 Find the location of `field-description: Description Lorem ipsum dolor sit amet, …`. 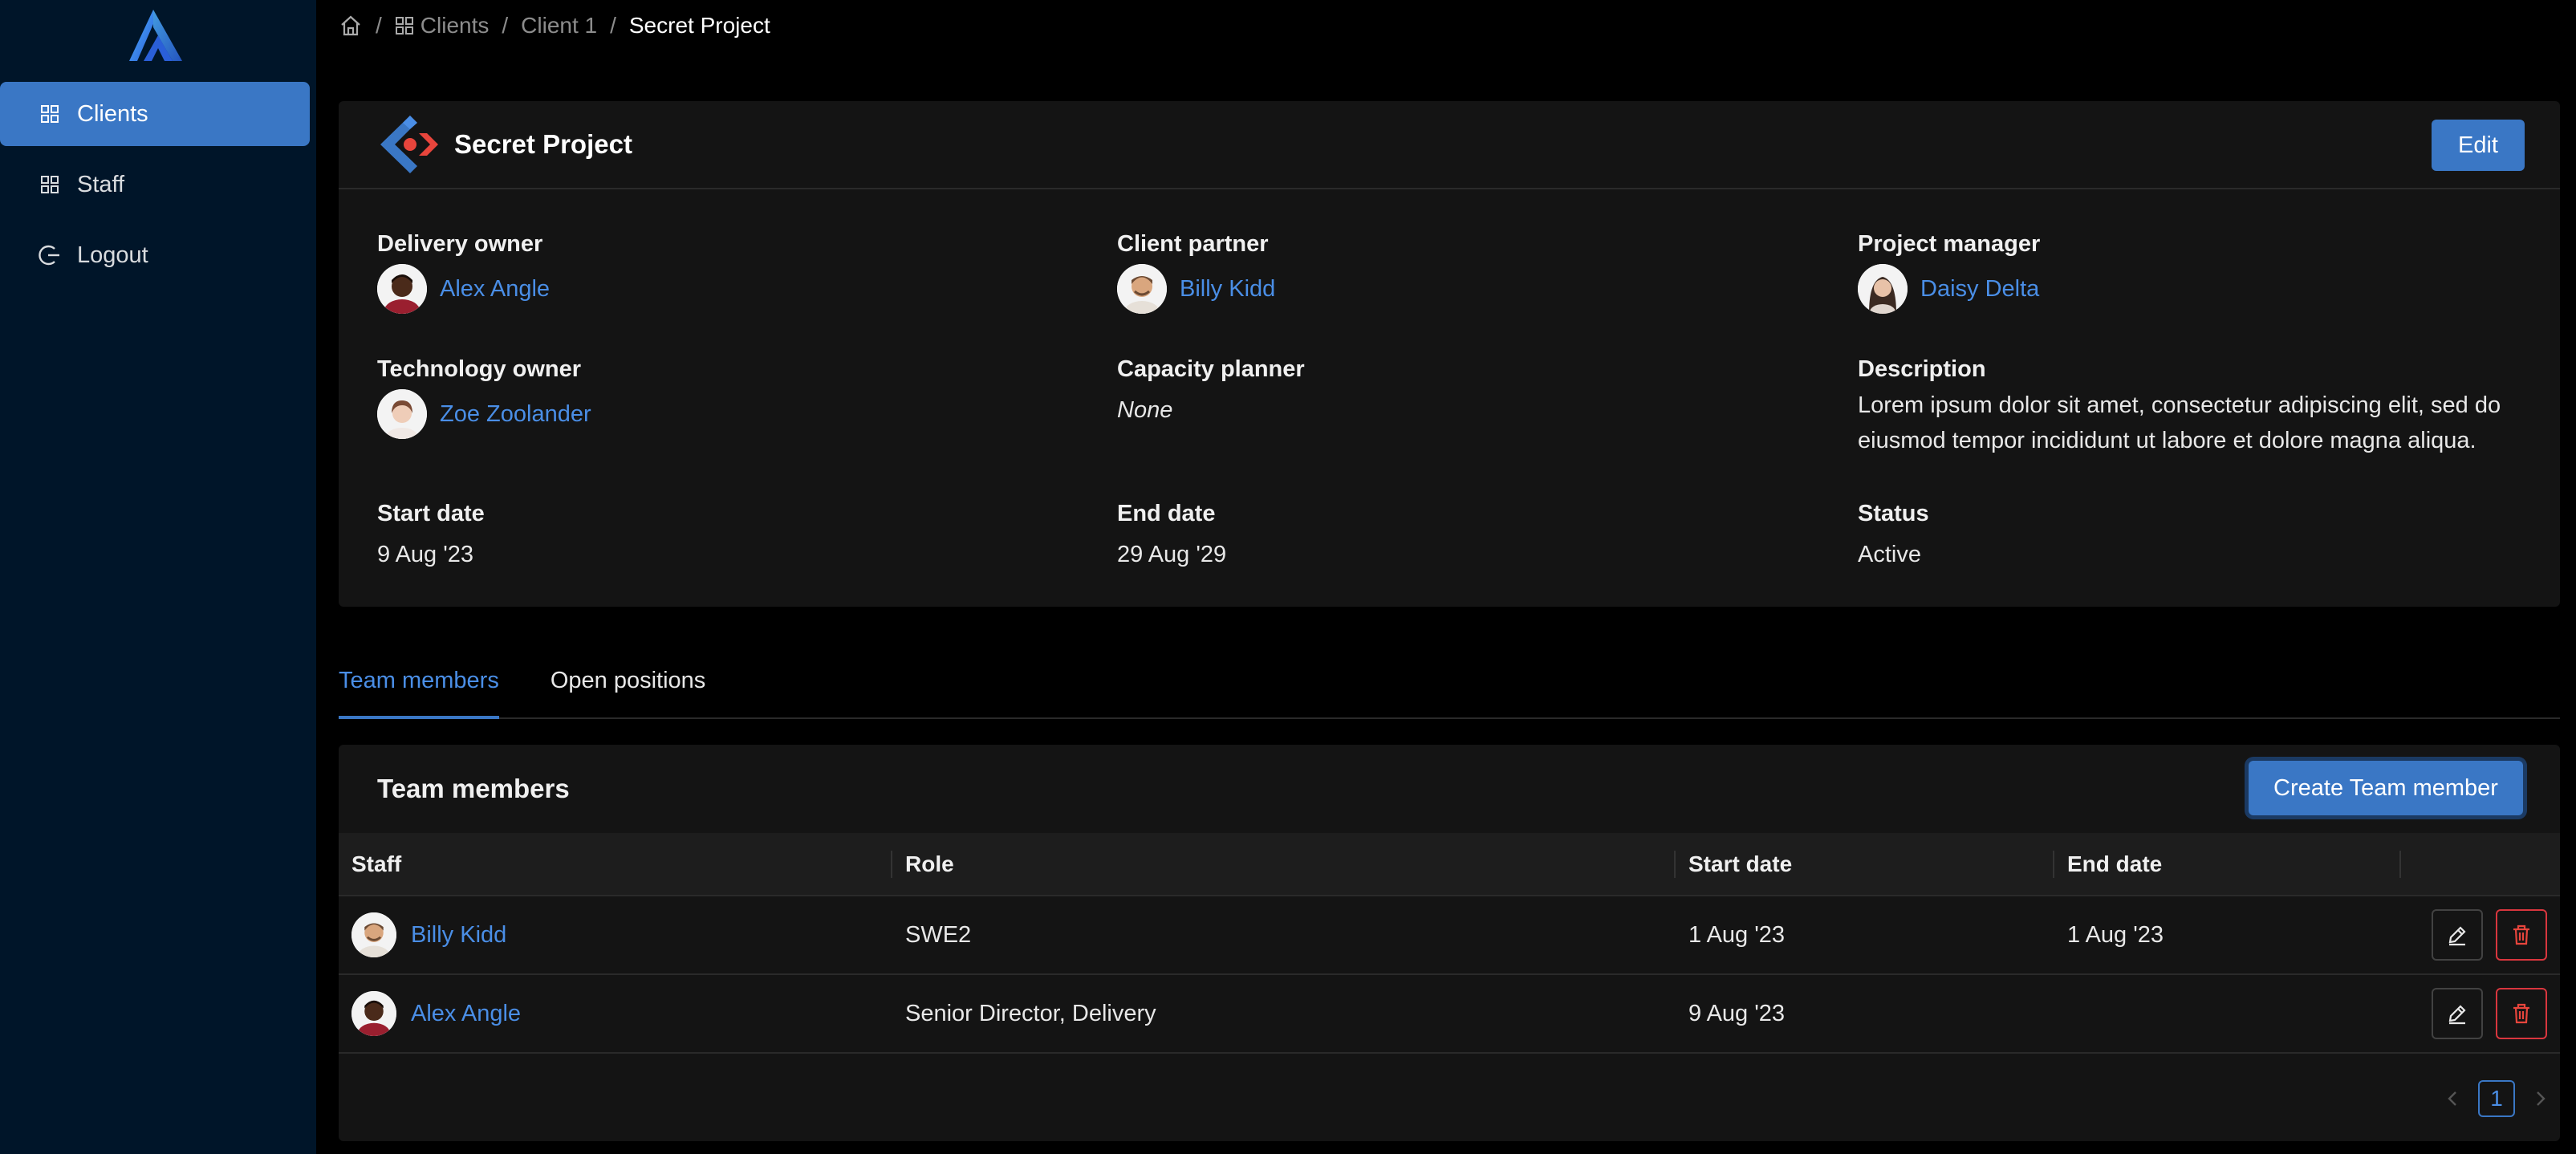

field-description: Description Lorem ipsum dolor sit amet, … is located at coordinates (2191, 407).